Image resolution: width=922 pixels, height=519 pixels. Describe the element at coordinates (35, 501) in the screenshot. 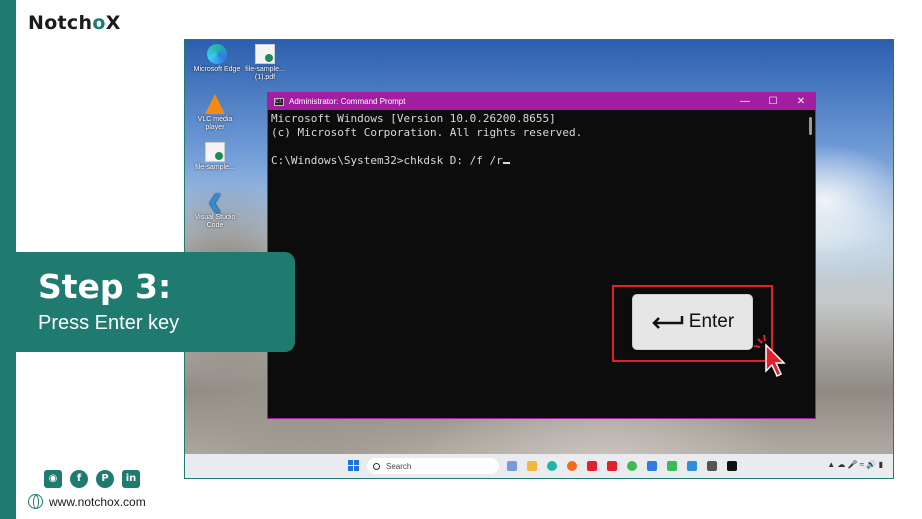

I see `globe-icon` at that location.